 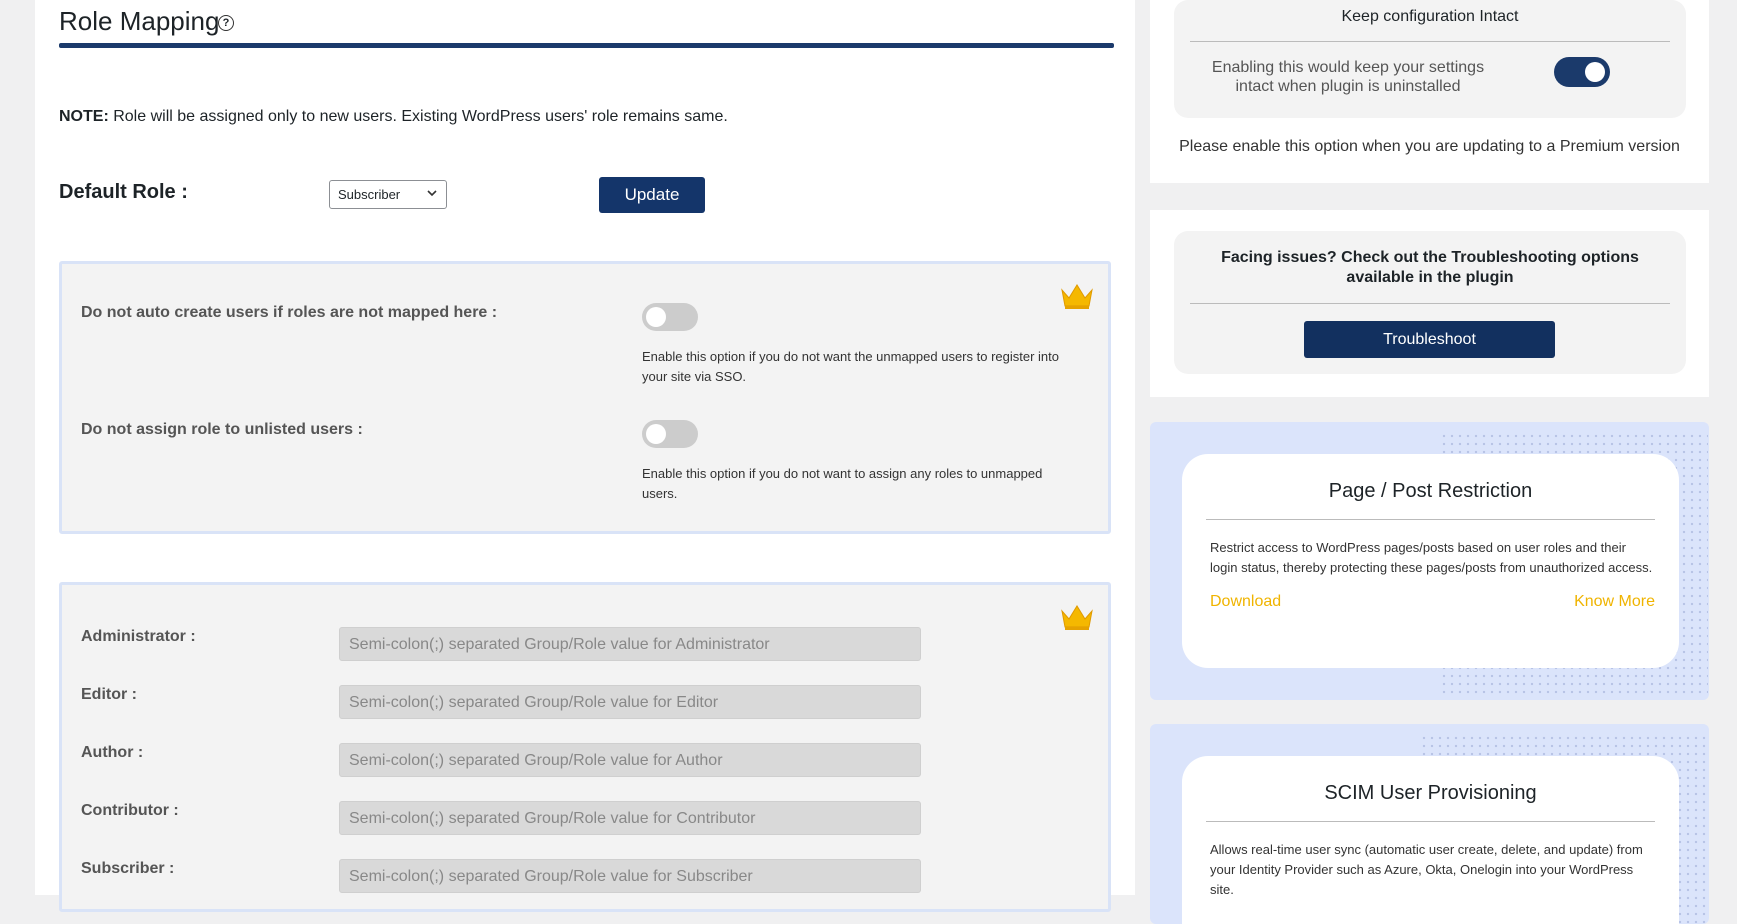 I want to click on help-circle-icon: ?, so click(x=226, y=23).